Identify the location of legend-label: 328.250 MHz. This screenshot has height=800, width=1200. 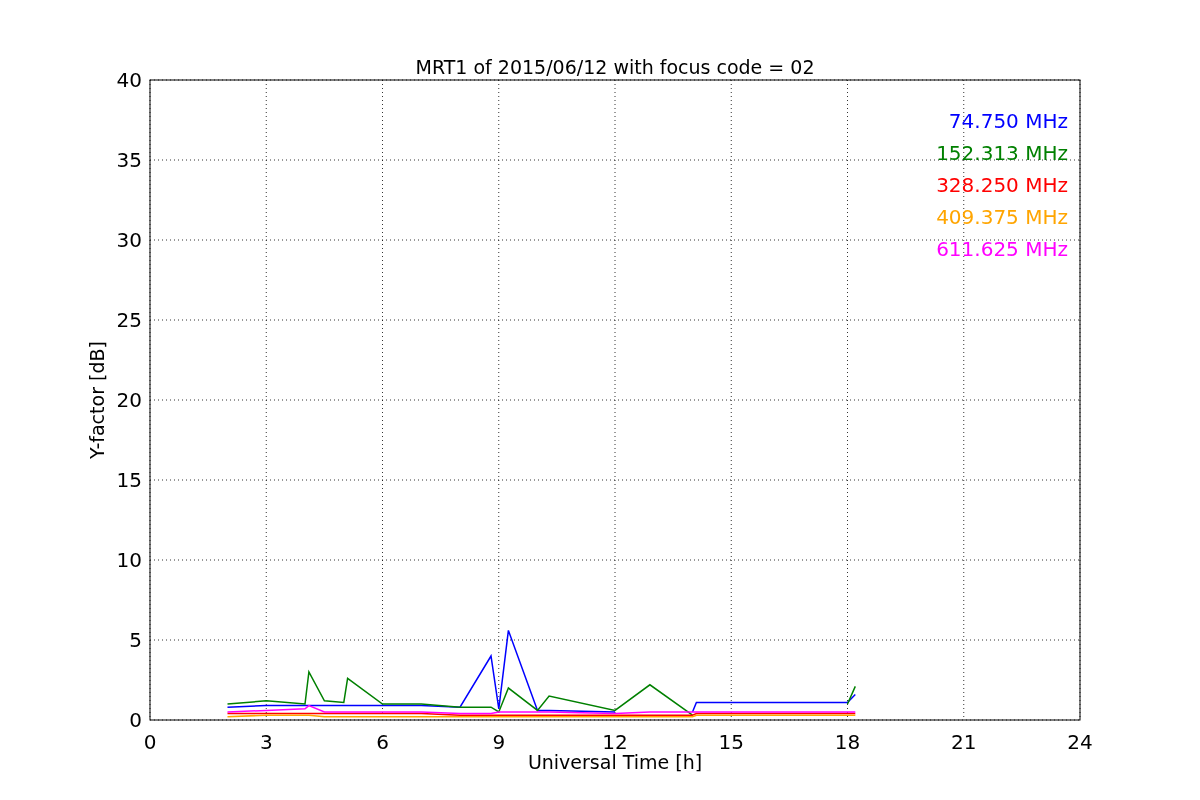
(1002, 185).